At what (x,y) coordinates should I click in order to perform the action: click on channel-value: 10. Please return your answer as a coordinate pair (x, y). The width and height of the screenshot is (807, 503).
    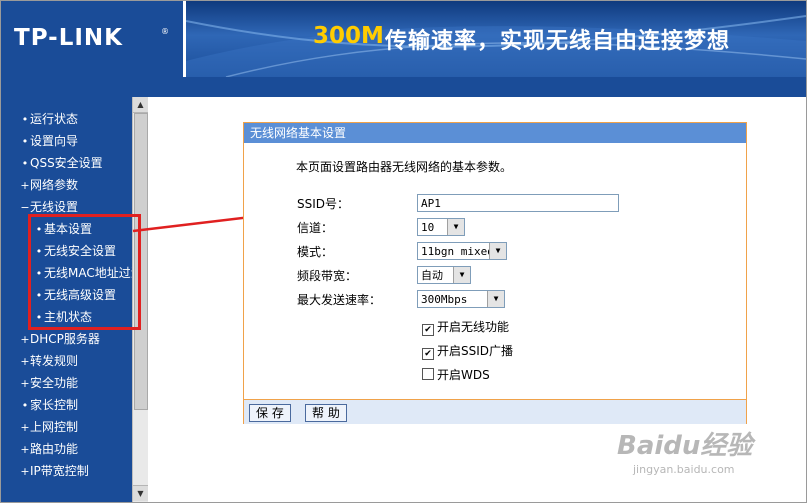
    Looking at the image, I should click on (428, 227).